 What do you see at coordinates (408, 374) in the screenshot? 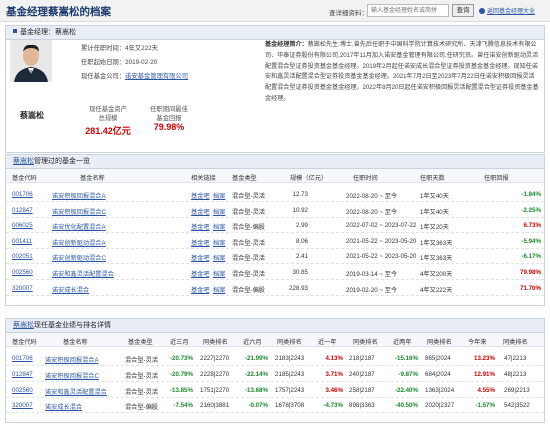
I see `return-2y: -9.87%` at bounding box center [408, 374].